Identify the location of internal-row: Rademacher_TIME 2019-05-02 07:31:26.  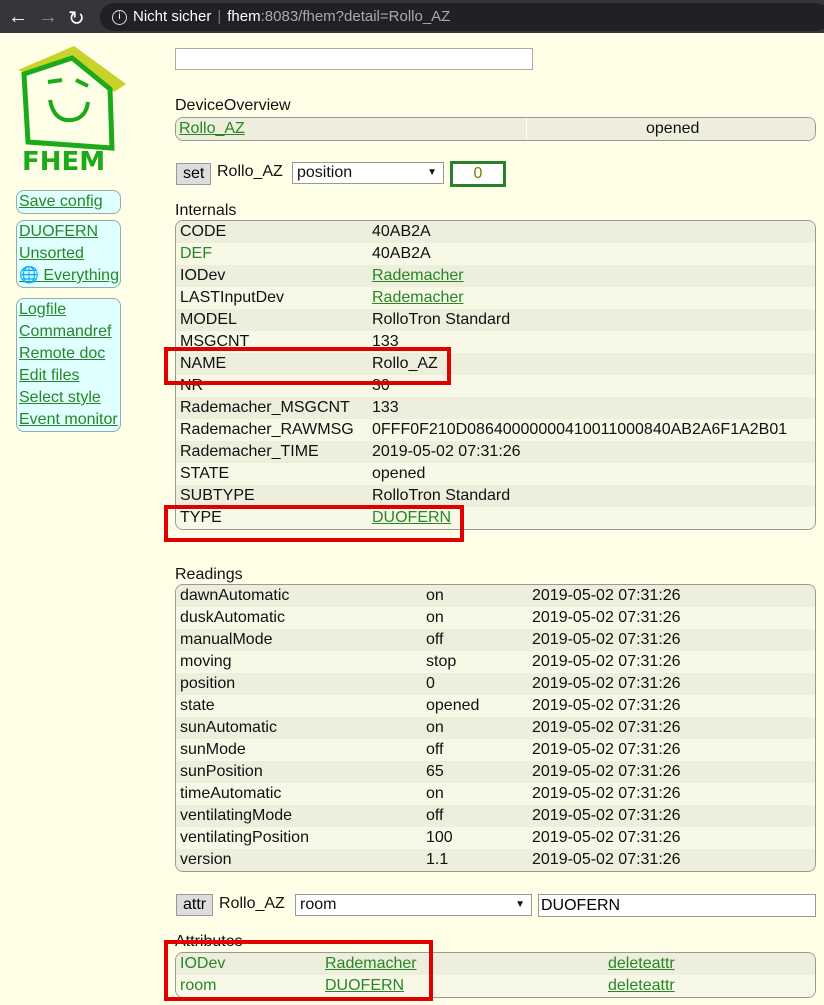
(495, 452).